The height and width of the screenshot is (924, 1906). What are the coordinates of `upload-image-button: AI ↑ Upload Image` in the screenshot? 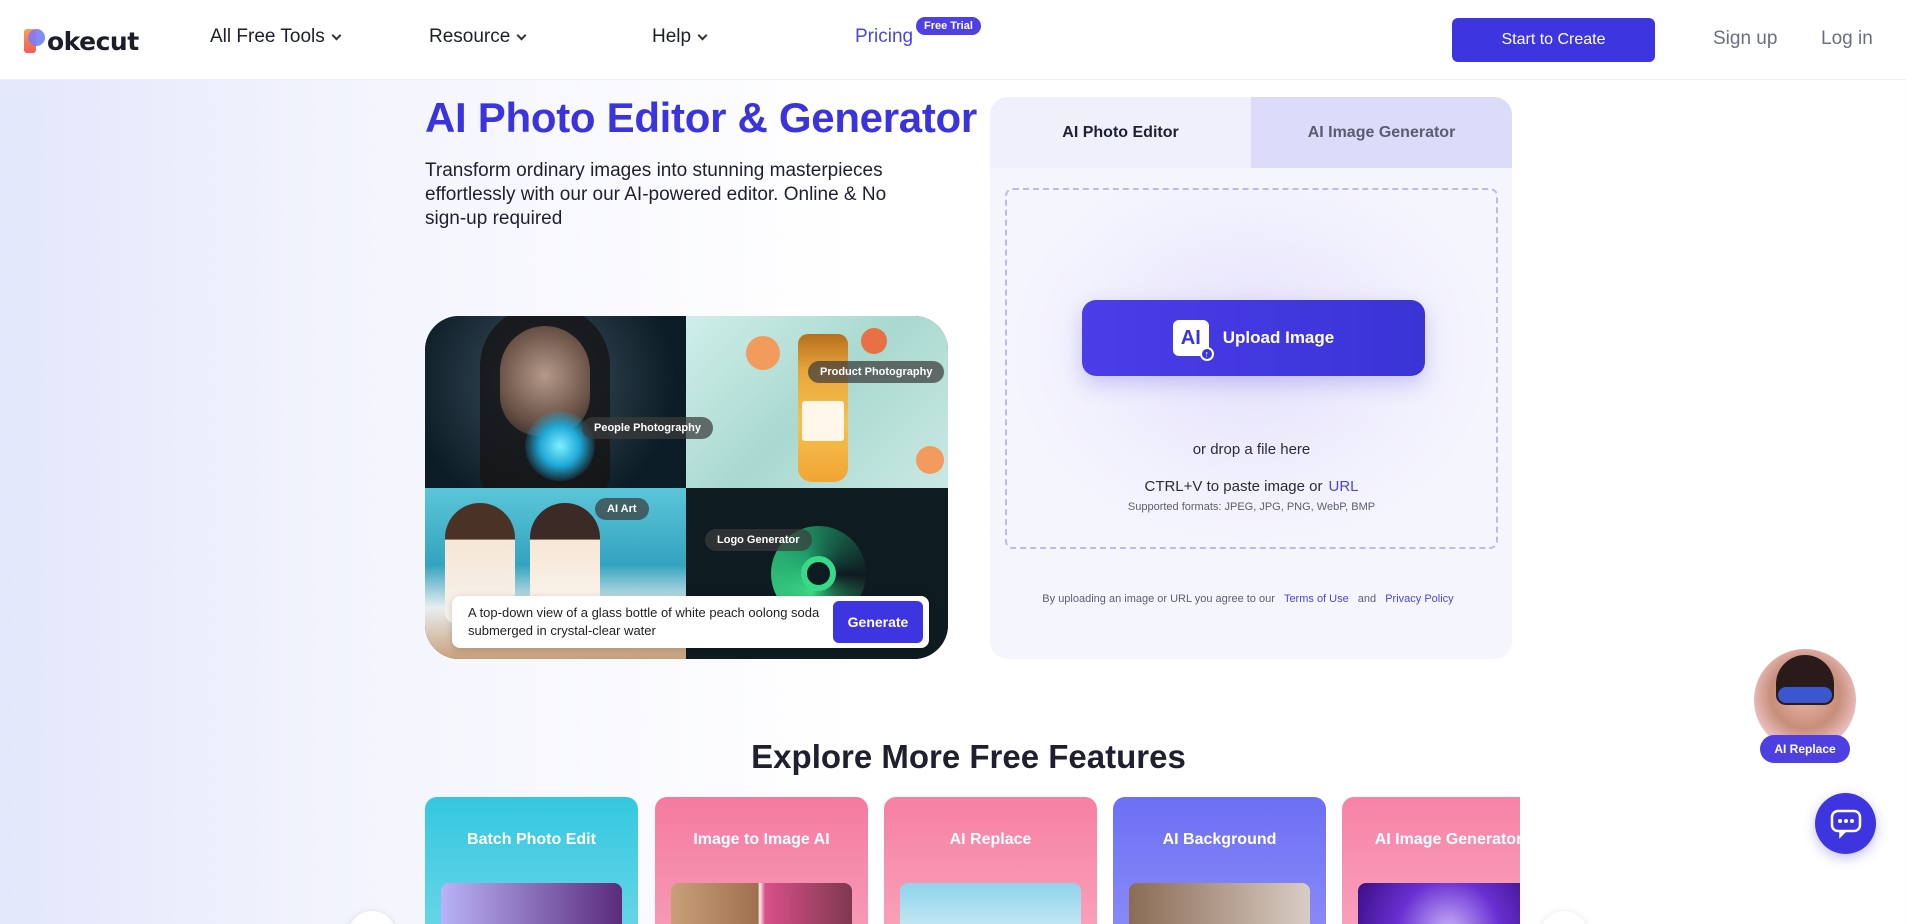 It's located at (1253, 338).